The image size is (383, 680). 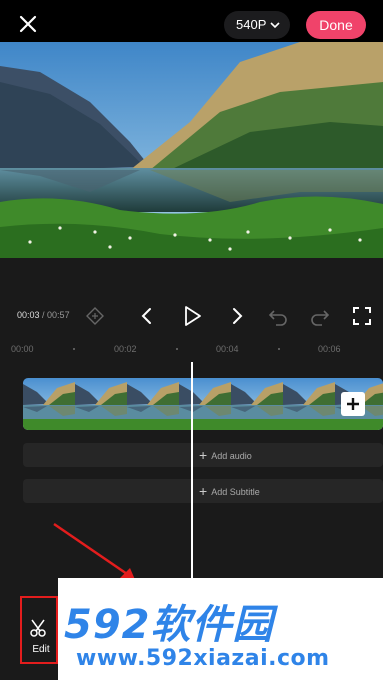 I want to click on add-audio-track: + Add audio, so click(x=203, y=455).